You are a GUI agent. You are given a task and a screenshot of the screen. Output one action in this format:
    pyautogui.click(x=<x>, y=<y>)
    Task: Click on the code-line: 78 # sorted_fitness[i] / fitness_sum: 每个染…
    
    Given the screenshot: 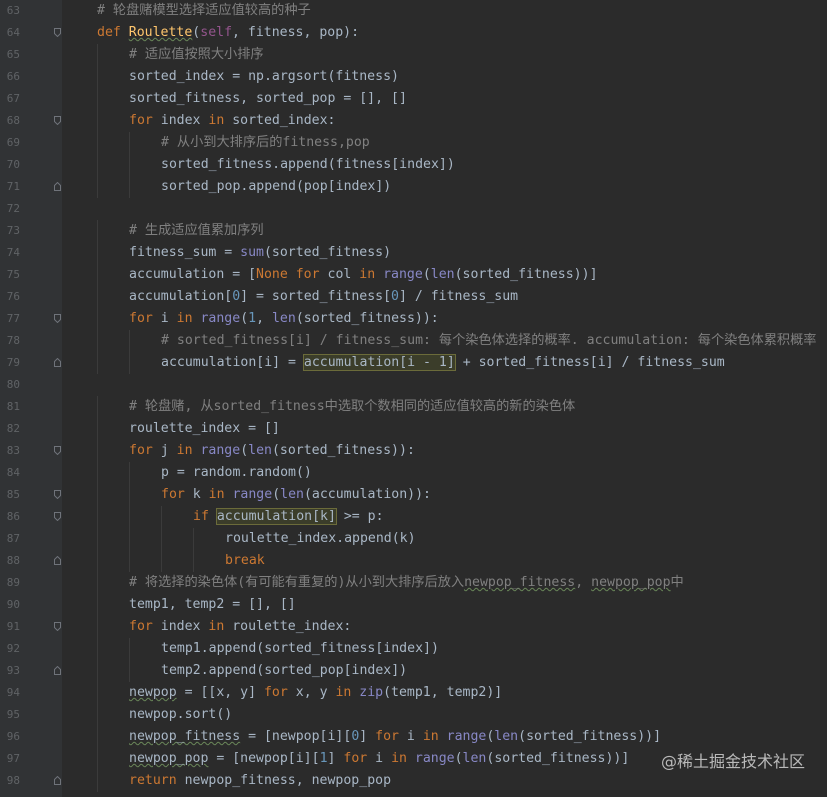 What is the action you would take?
    pyautogui.click(x=413, y=341)
    